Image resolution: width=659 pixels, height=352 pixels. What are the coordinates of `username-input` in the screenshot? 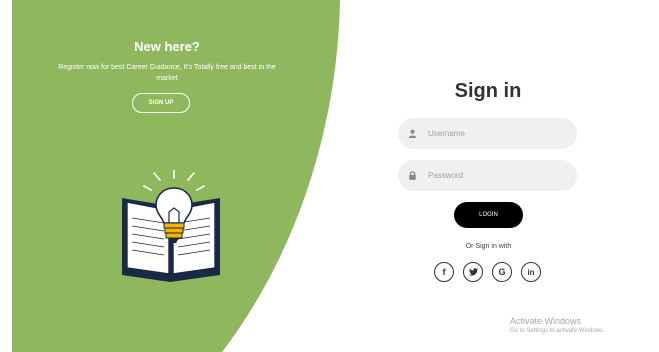 It's located at (498, 133).